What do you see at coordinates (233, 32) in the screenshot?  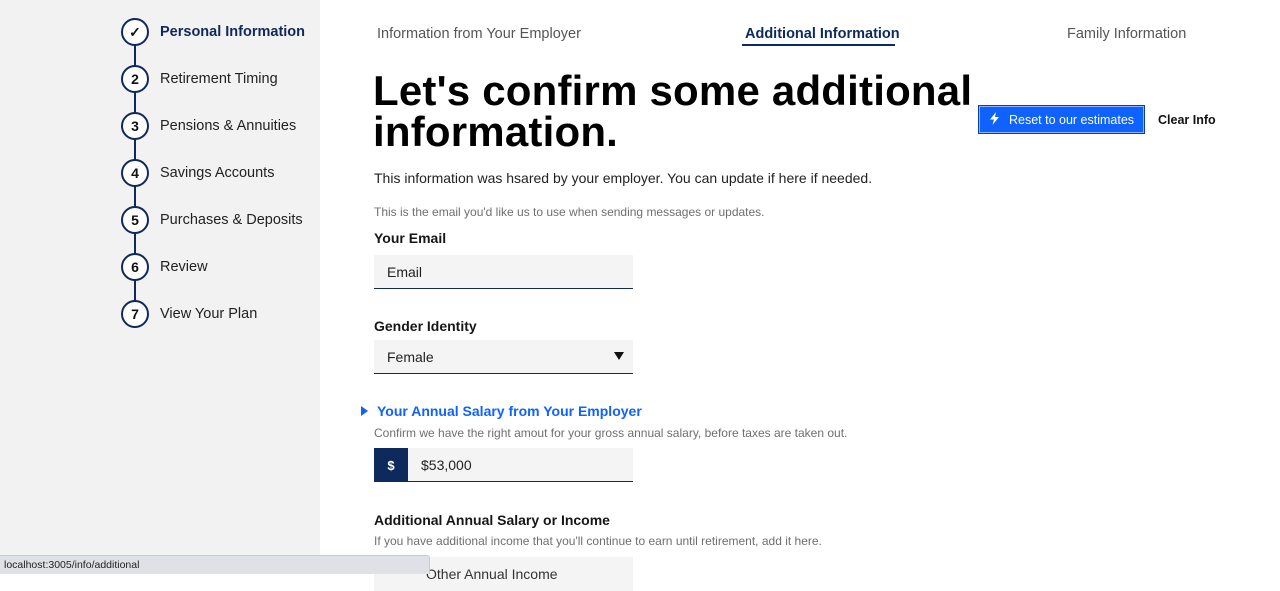 I see `step-label: Personal Information` at bounding box center [233, 32].